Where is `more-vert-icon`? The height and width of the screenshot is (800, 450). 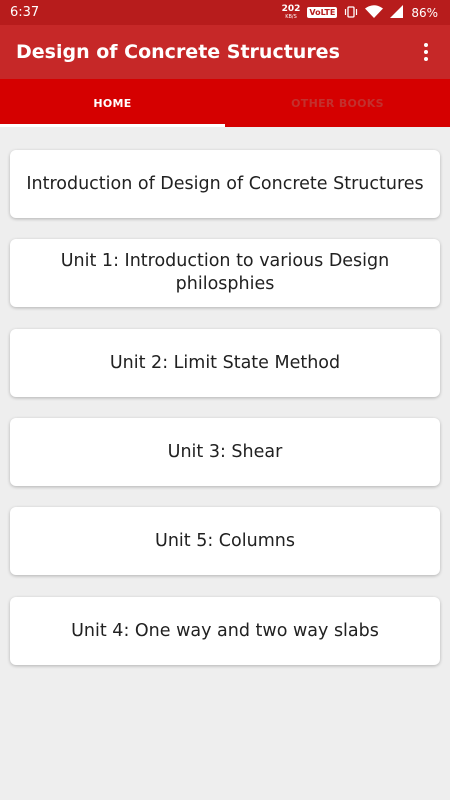
more-vert-icon is located at coordinates (426, 52).